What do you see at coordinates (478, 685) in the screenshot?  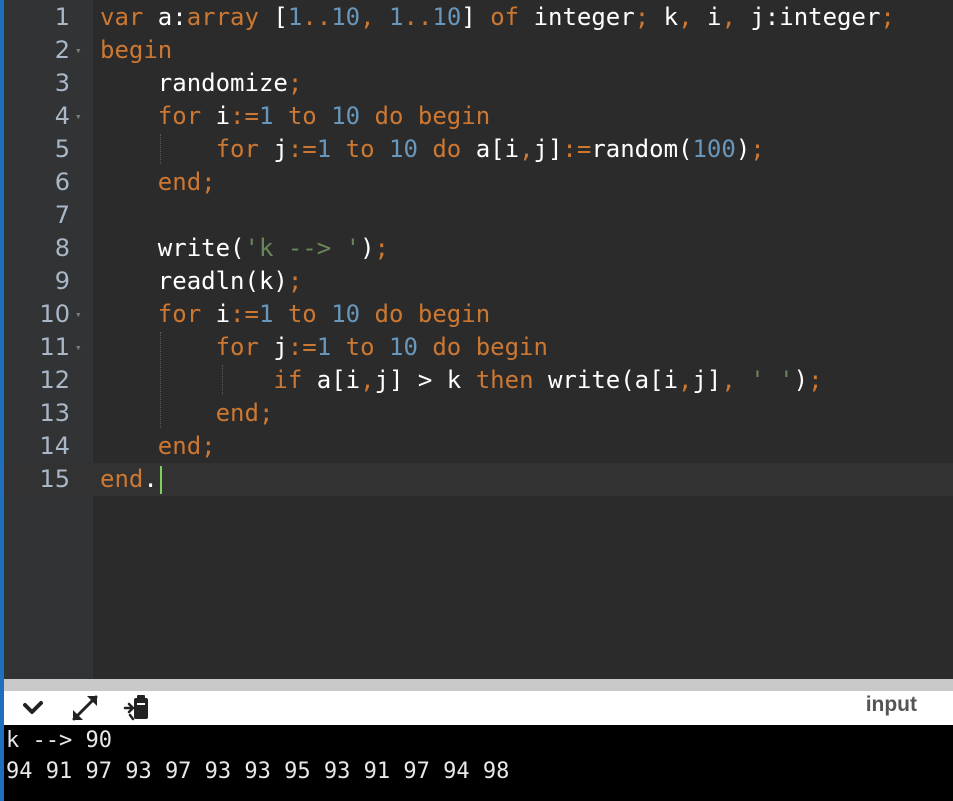 I see `panel-splitter` at bounding box center [478, 685].